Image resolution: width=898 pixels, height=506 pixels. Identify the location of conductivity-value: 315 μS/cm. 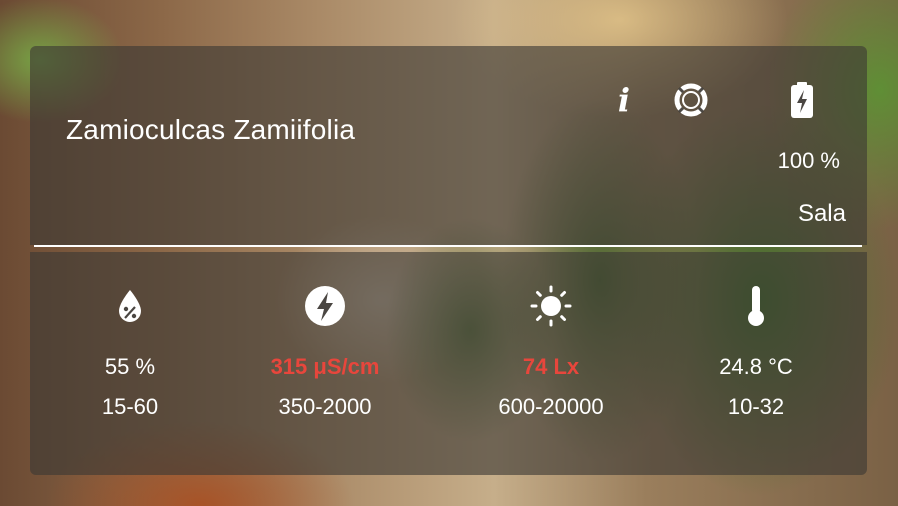
(325, 366).